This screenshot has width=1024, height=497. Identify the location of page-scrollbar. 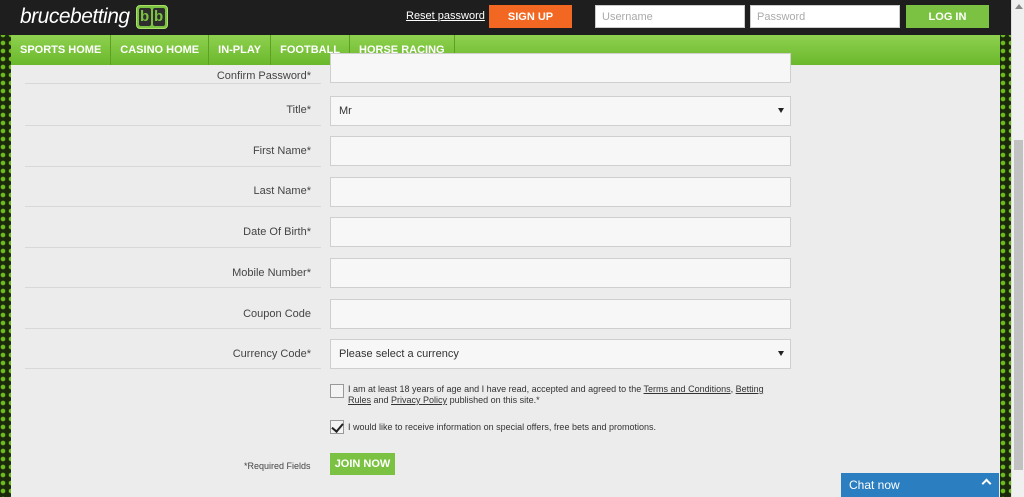
(1017, 248).